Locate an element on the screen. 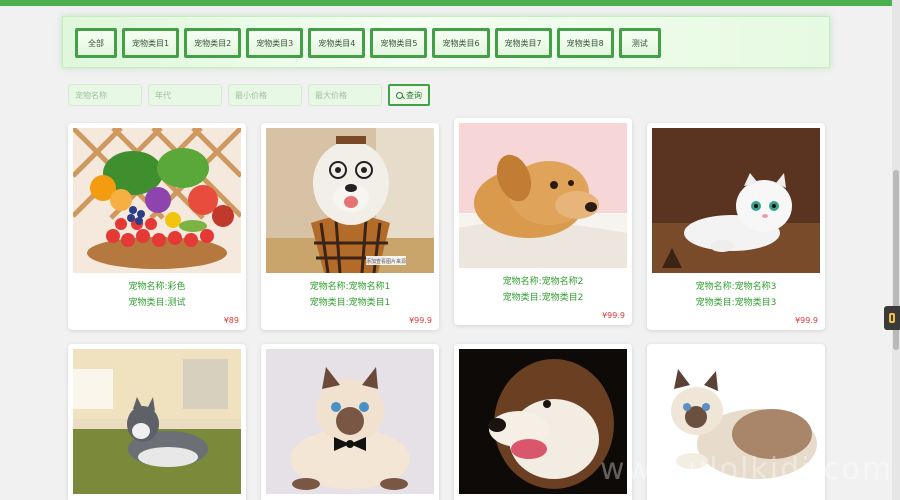 This screenshot has width=900, height=500. pet-image-husky is located at coordinates (157, 421).